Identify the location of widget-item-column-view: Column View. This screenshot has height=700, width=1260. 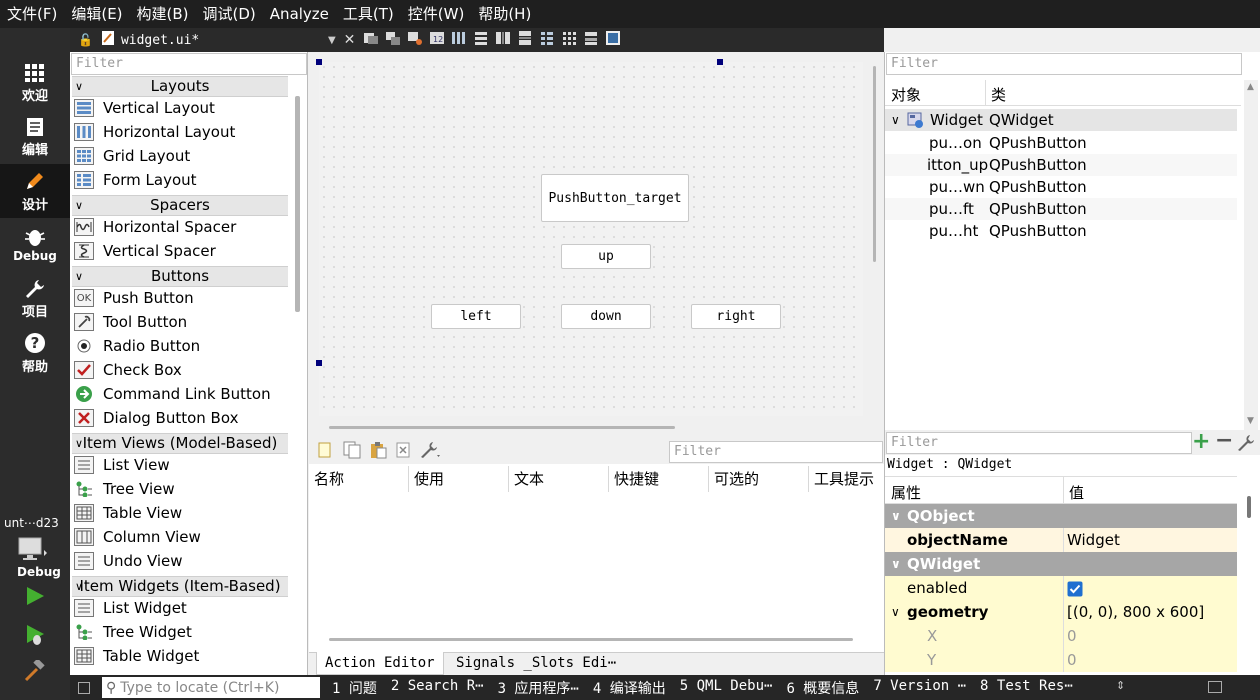
(137, 537).